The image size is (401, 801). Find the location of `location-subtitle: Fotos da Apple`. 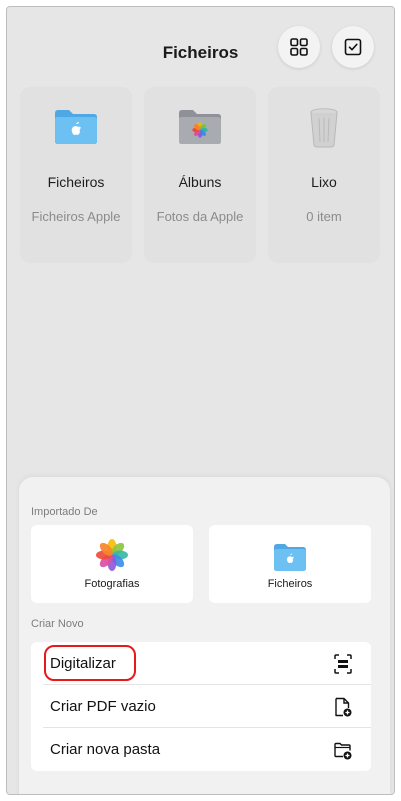

location-subtitle: Fotos da Apple is located at coordinates (200, 216).